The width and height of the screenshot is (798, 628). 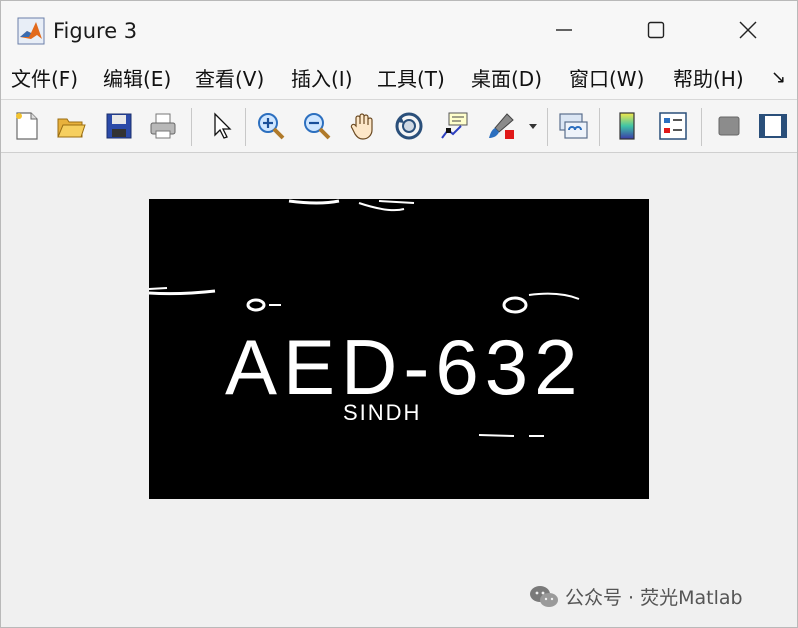 What do you see at coordinates (31, 31) in the screenshot?
I see `matlab-logo-icon` at bounding box center [31, 31].